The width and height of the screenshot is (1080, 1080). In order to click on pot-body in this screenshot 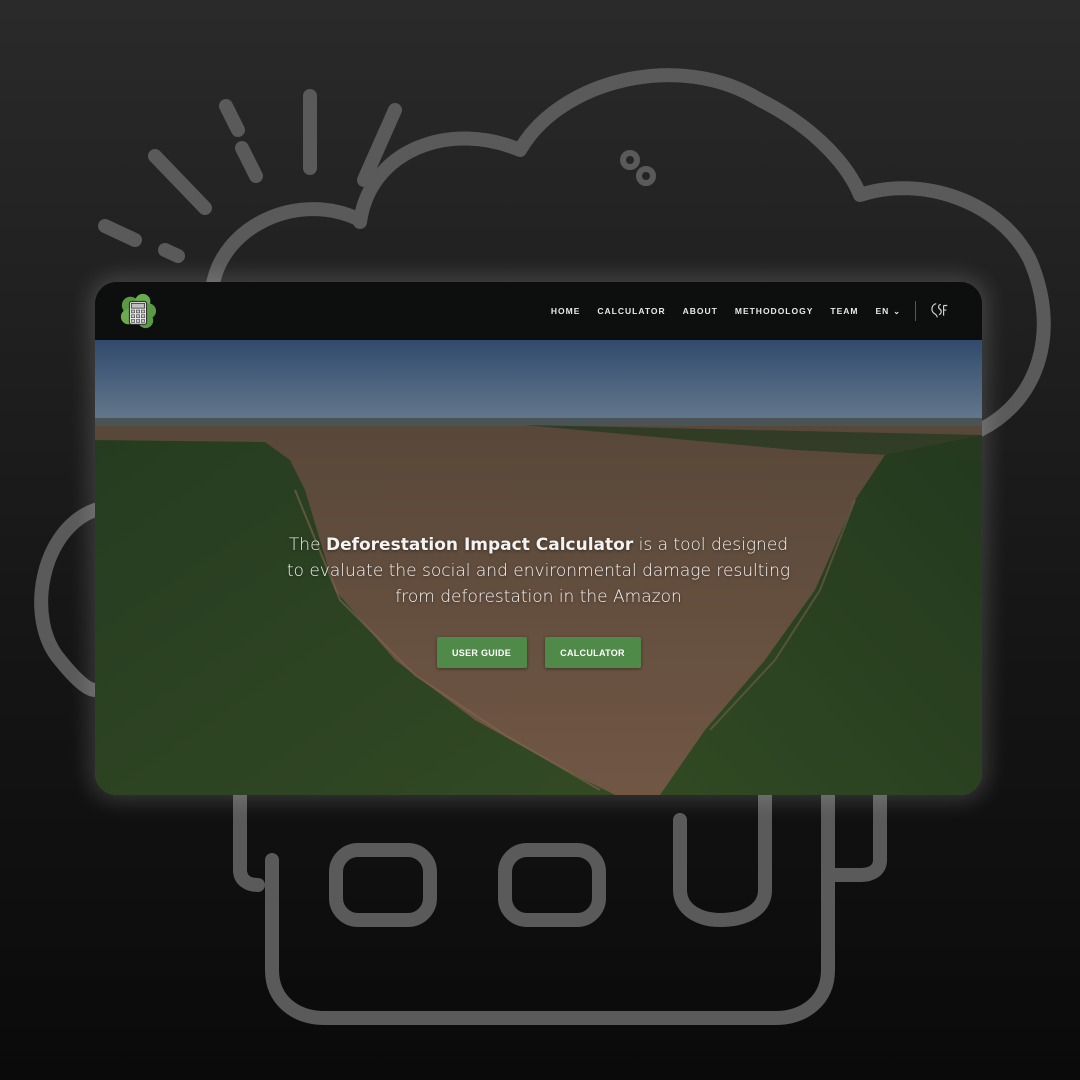, I will do `click(550, 906)`.